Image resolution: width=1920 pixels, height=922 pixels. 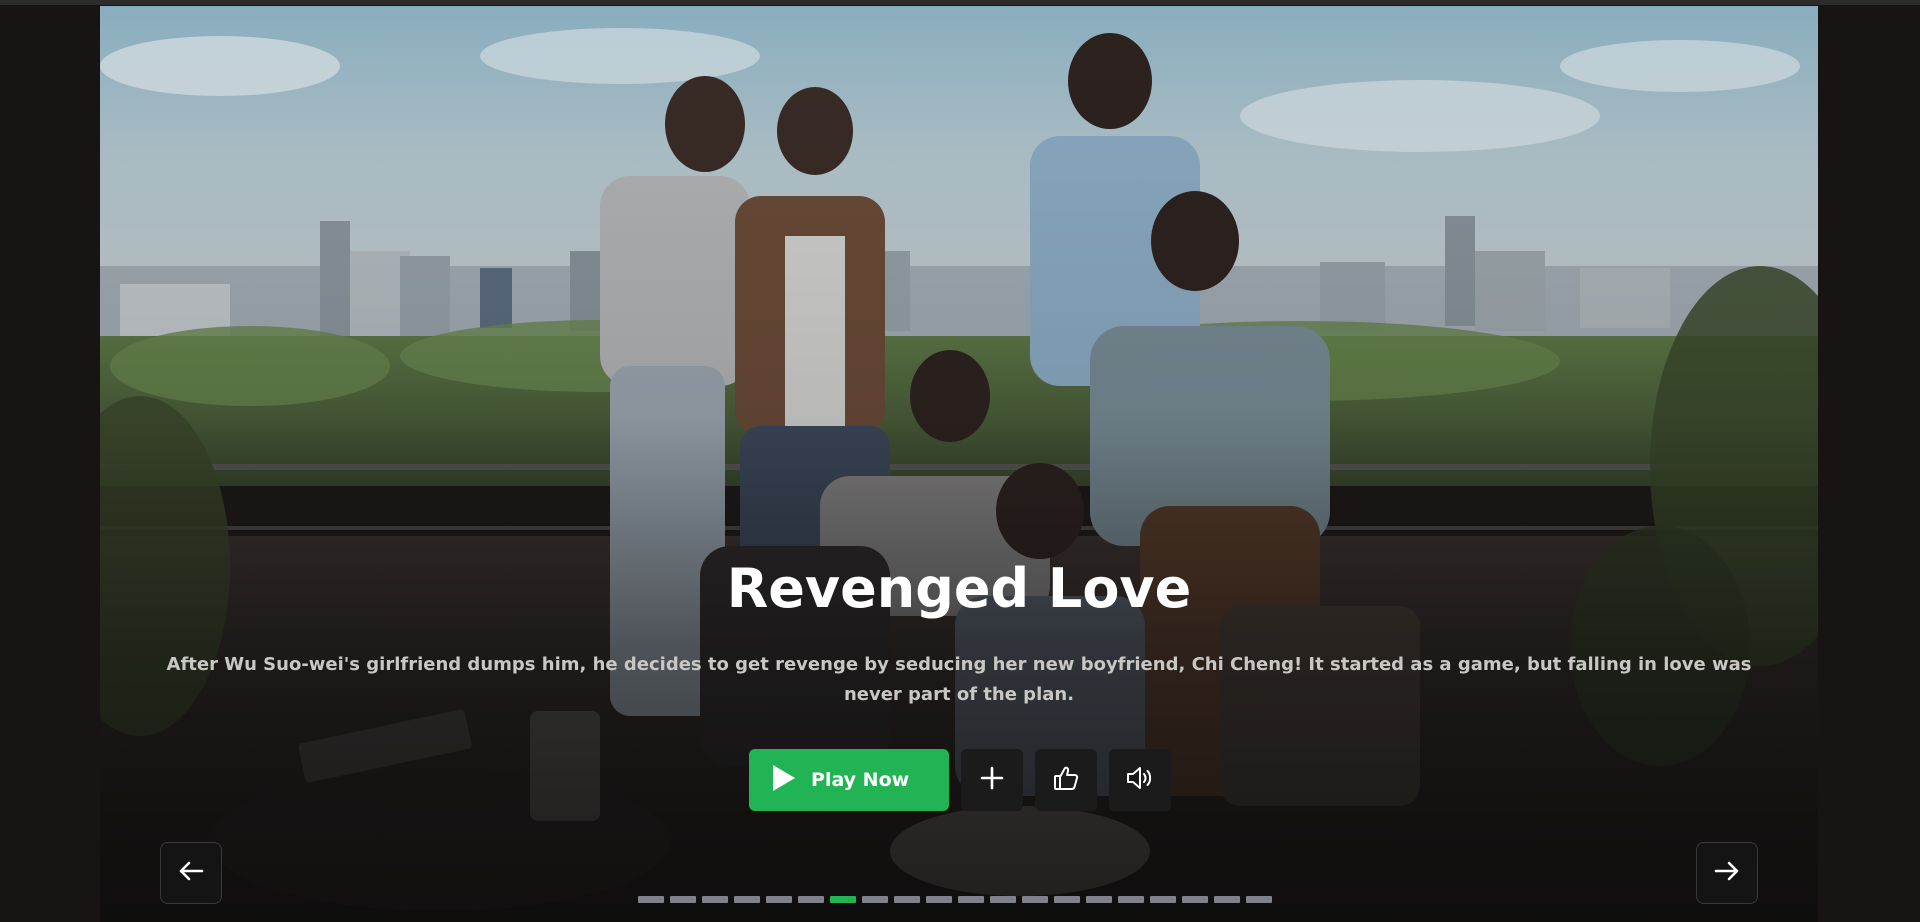 What do you see at coordinates (955, 899) in the screenshot?
I see `carousel-indicators` at bounding box center [955, 899].